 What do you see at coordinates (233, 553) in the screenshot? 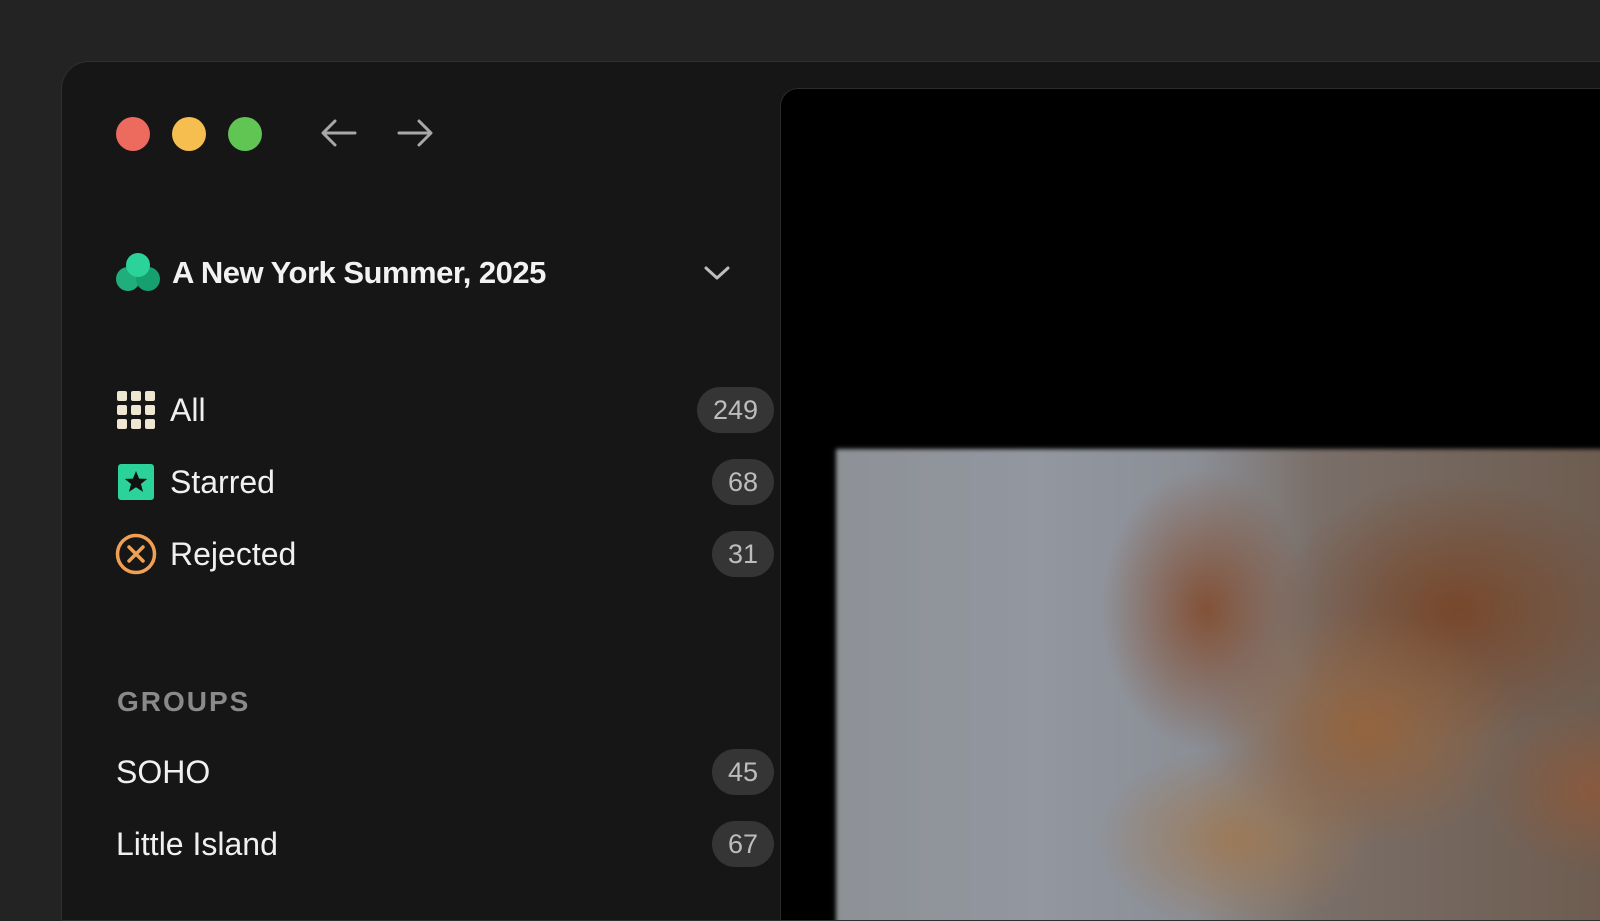
I see `sidebar-item-label: Rejected` at bounding box center [233, 553].